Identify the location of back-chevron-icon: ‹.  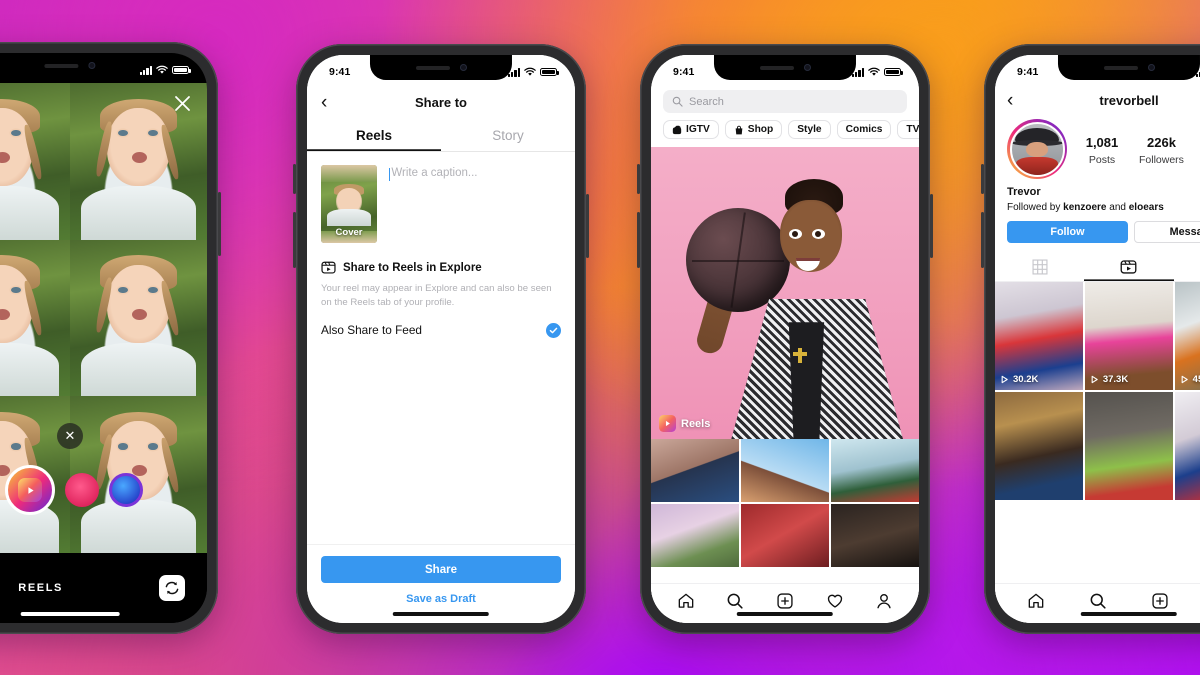
(324, 102).